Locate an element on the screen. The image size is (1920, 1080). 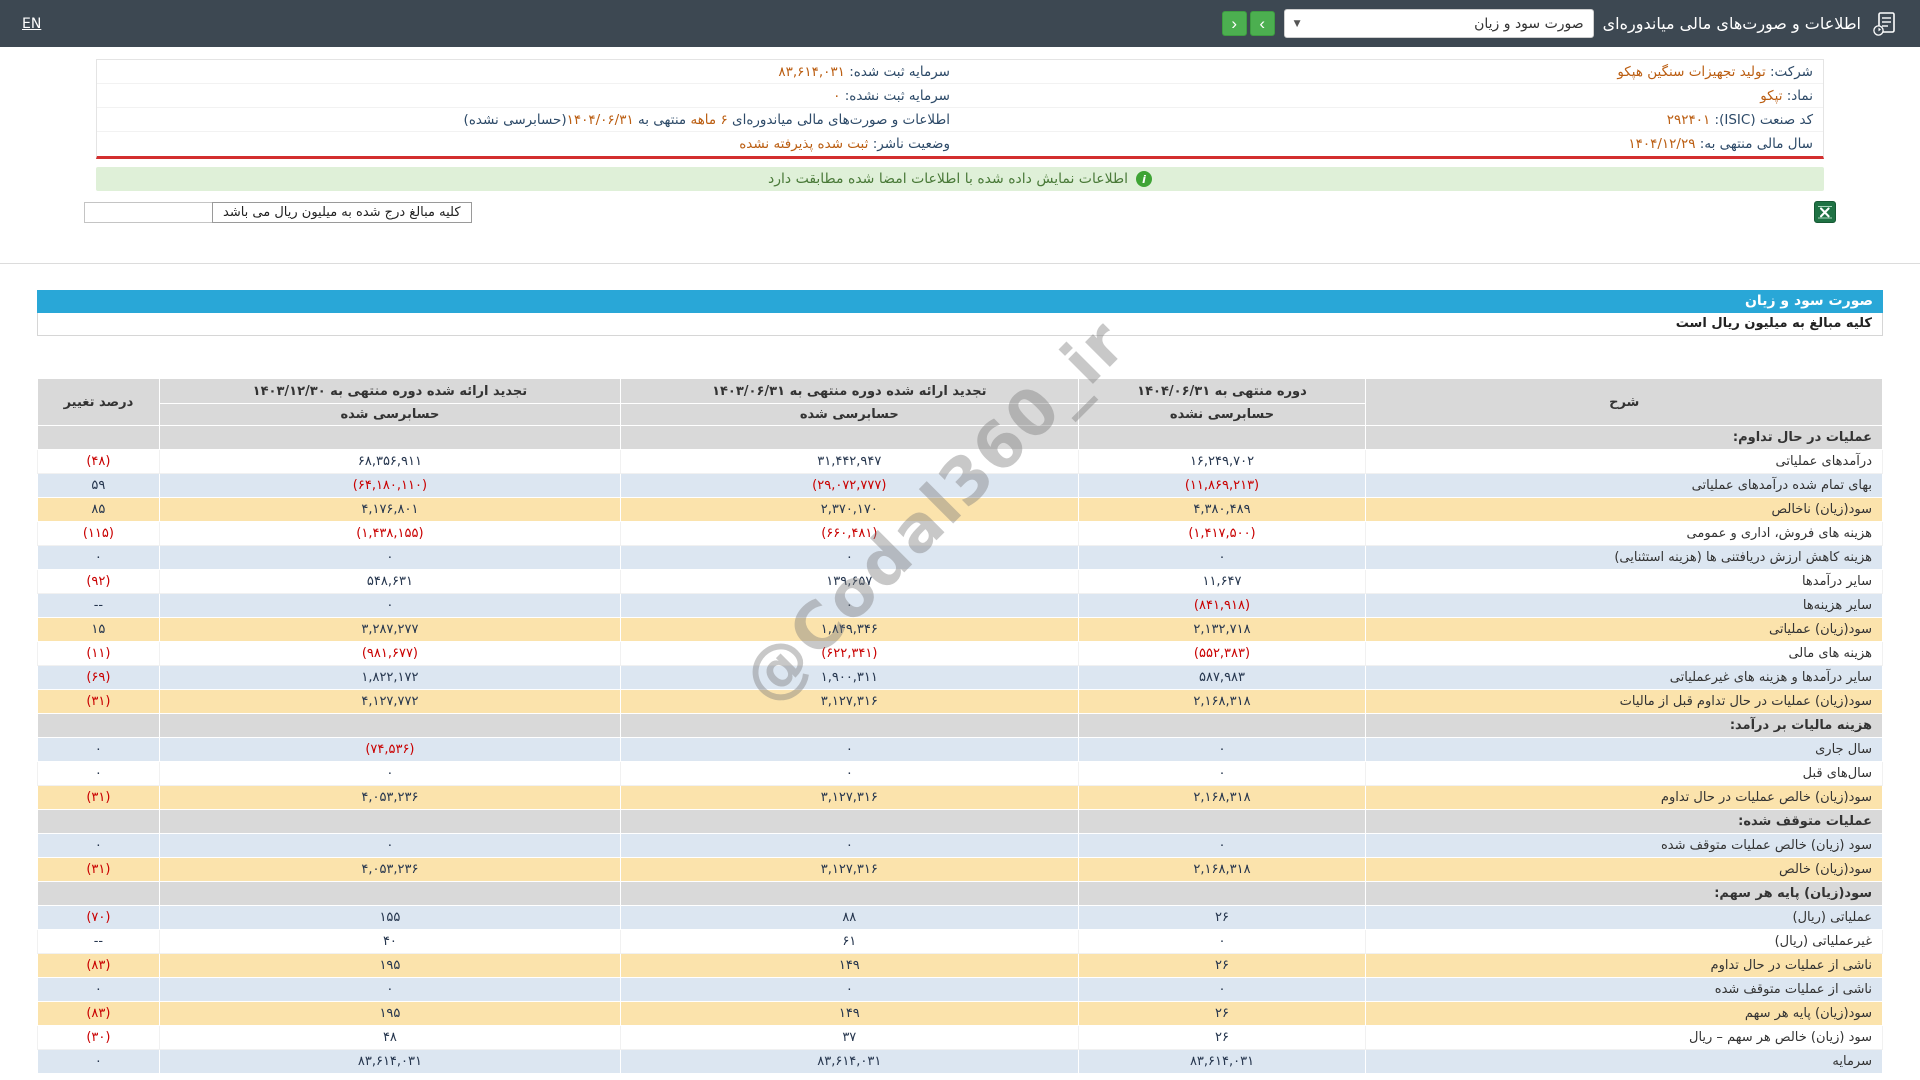
info-left-cell: سرمایه ثبت نشده: ۰ is located at coordinates (528, 96).